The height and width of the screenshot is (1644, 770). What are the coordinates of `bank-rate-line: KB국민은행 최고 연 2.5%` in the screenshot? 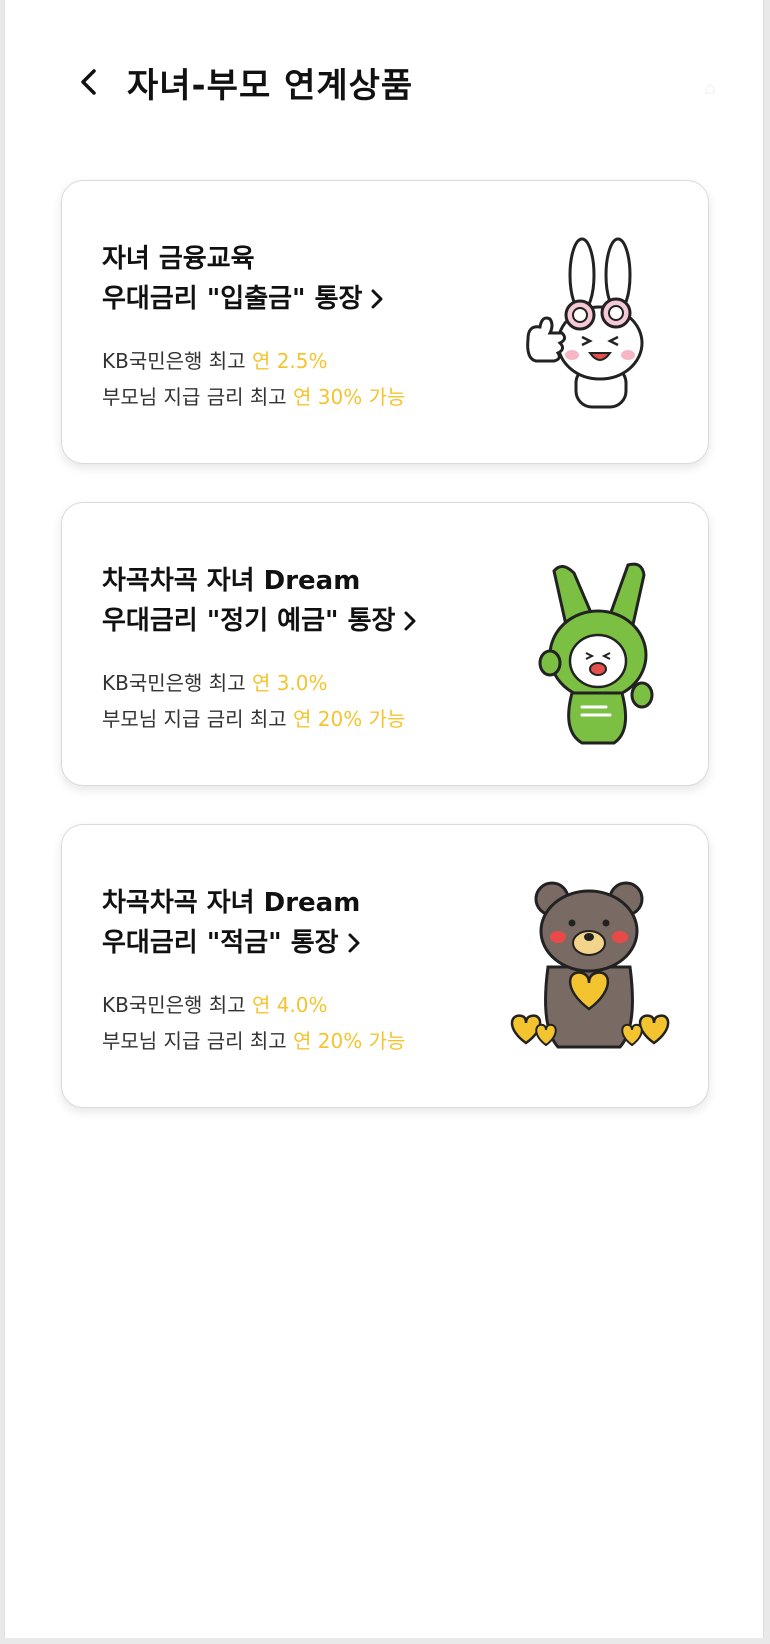 It's located at (215, 359).